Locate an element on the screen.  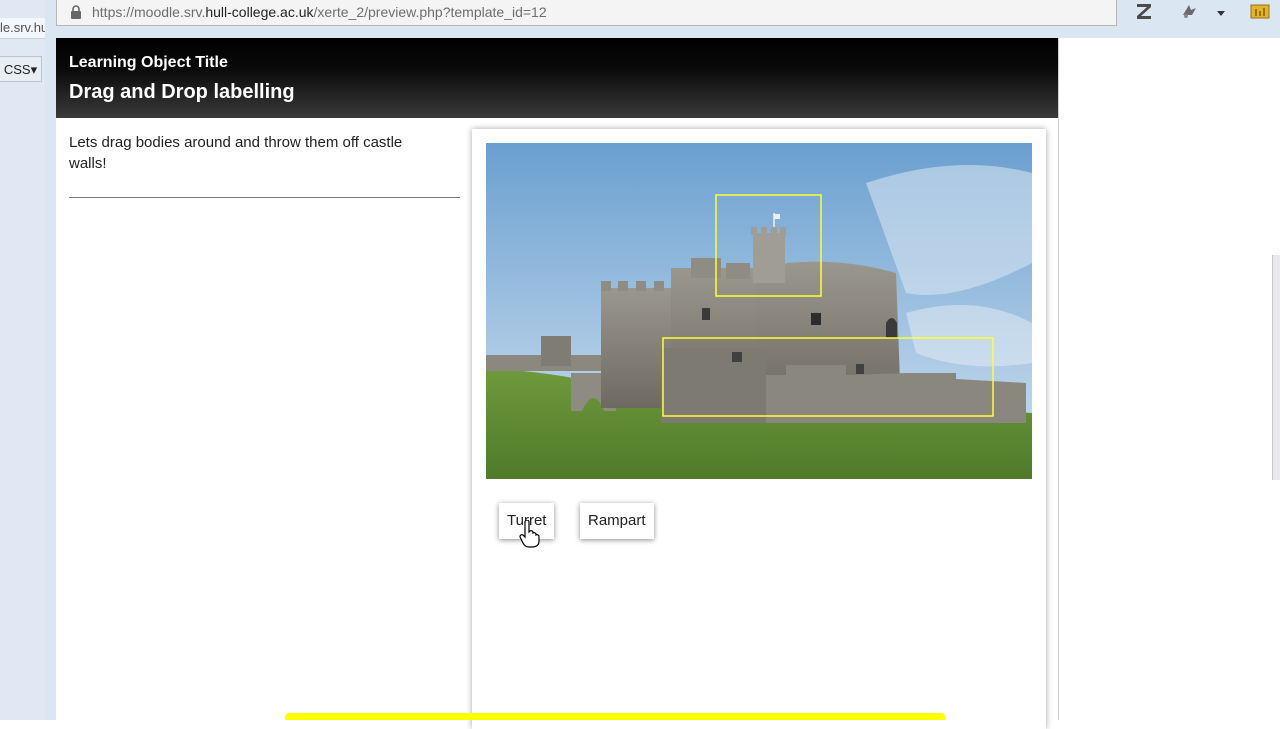
rampart-label-draggable: Rampart is located at coordinates (617, 521).